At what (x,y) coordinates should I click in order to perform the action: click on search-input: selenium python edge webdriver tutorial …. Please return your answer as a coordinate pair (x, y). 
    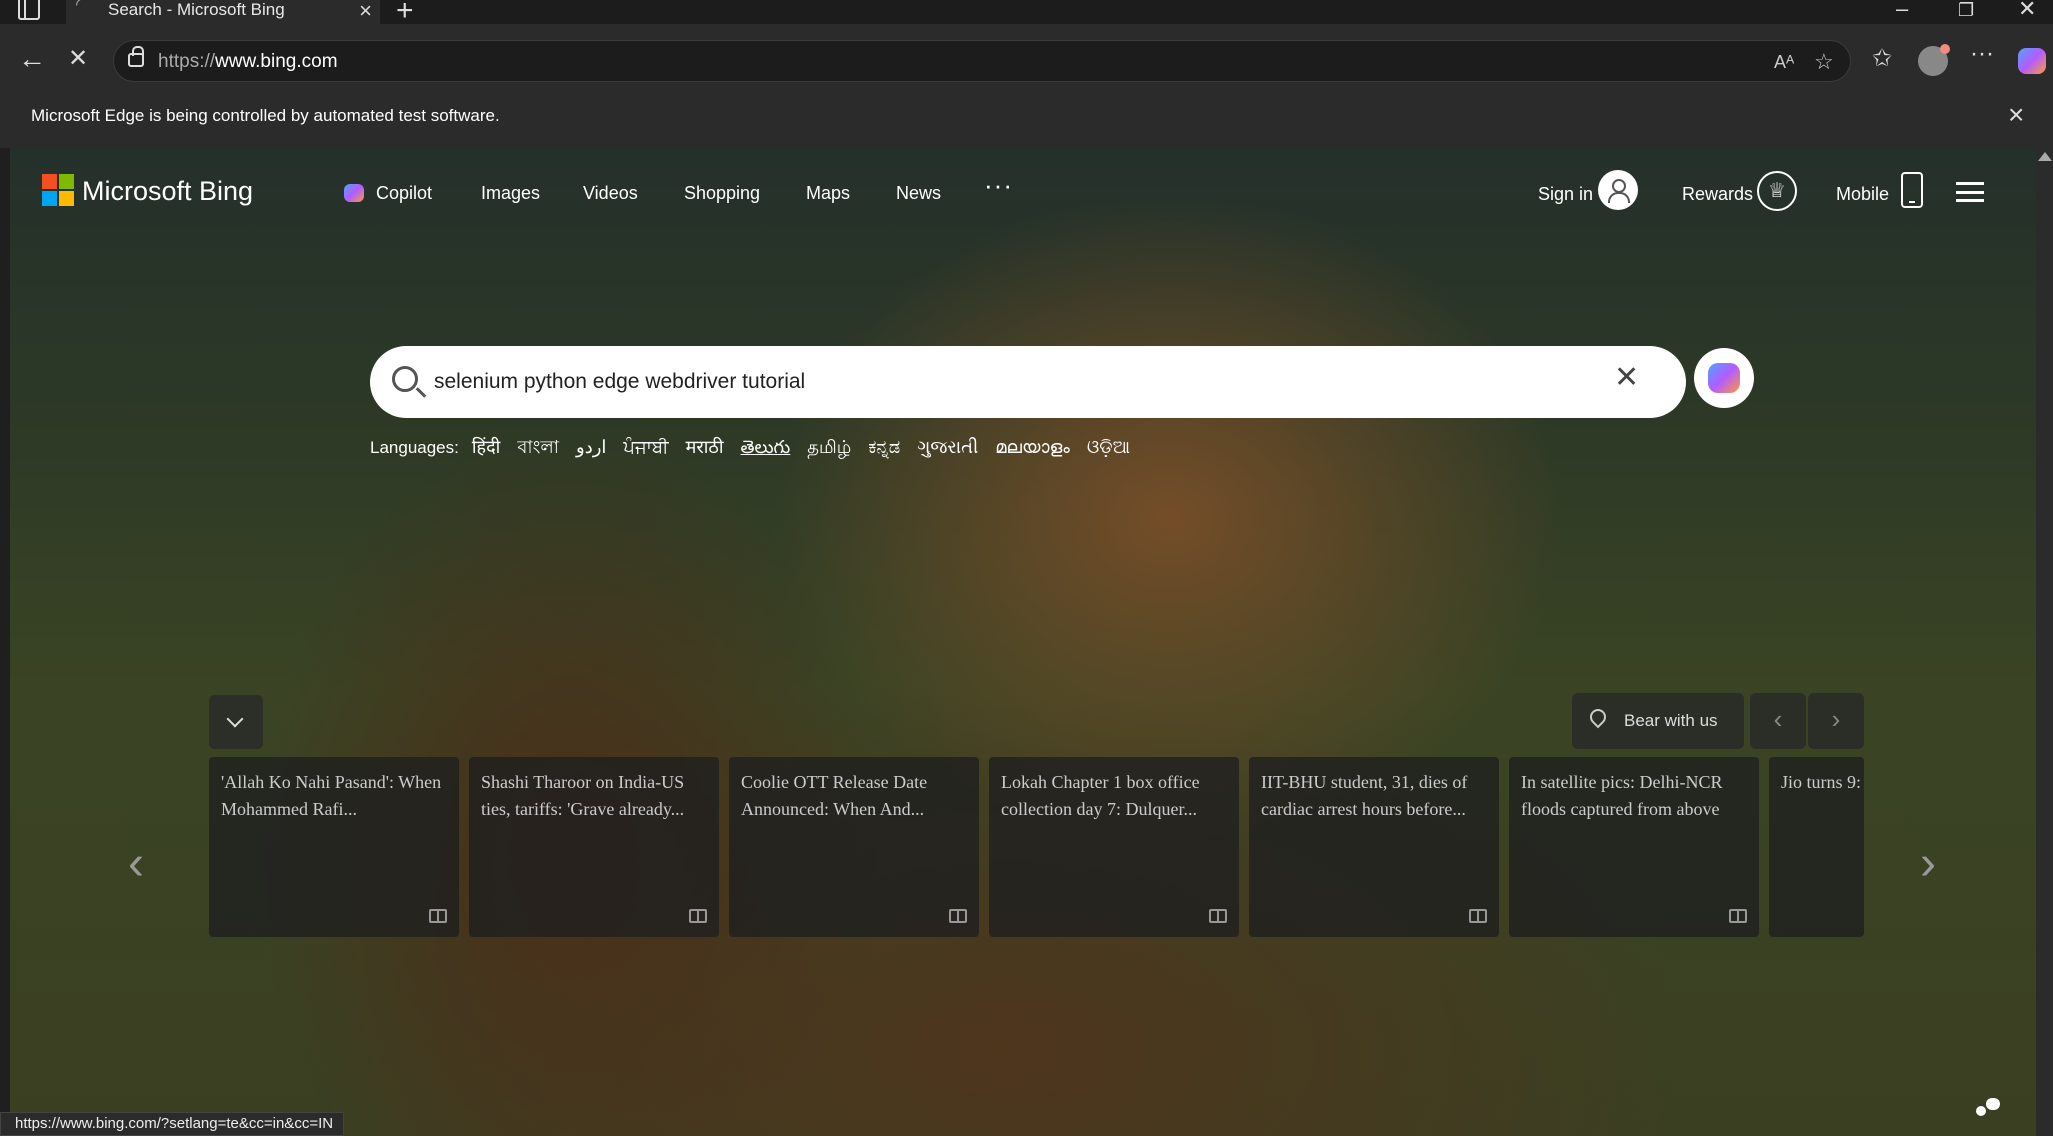
    Looking at the image, I should click on (1028, 382).